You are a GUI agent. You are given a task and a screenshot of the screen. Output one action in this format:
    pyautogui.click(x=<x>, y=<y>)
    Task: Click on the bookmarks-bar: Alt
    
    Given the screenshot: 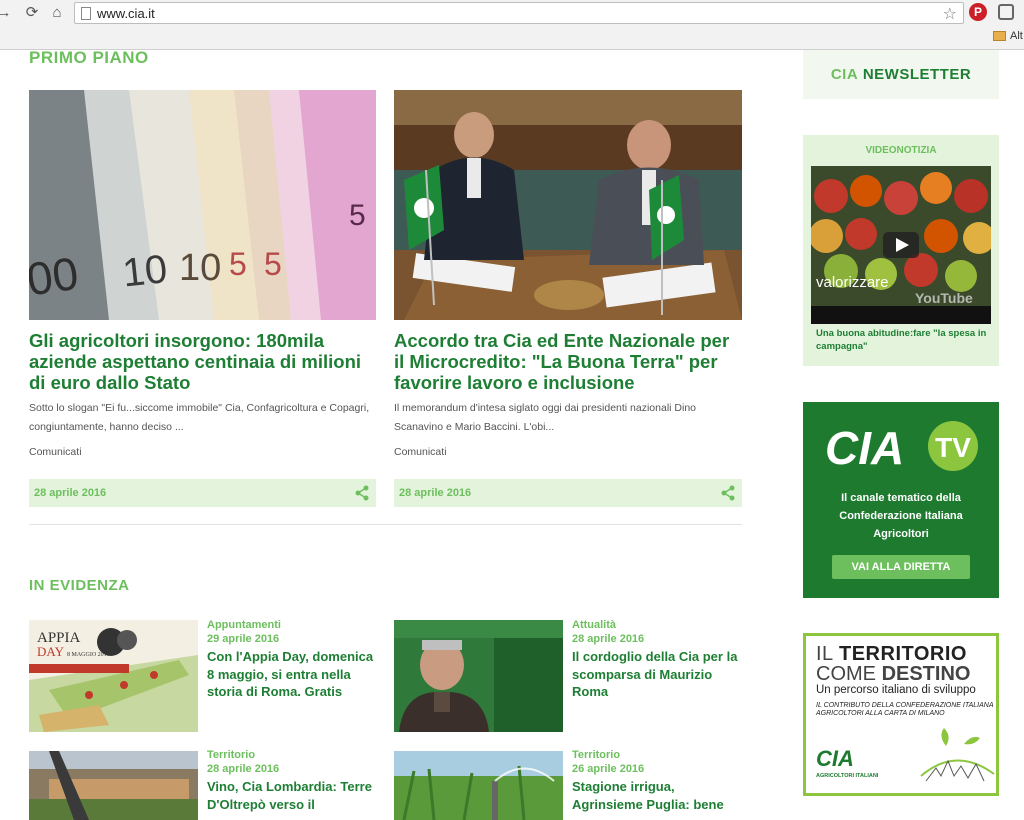 What is the action you would take?
    pyautogui.click(x=512, y=37)
    